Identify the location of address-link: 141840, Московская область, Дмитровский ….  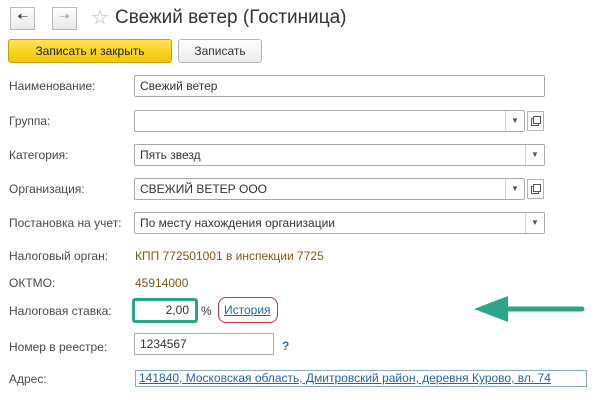
(345, 378).